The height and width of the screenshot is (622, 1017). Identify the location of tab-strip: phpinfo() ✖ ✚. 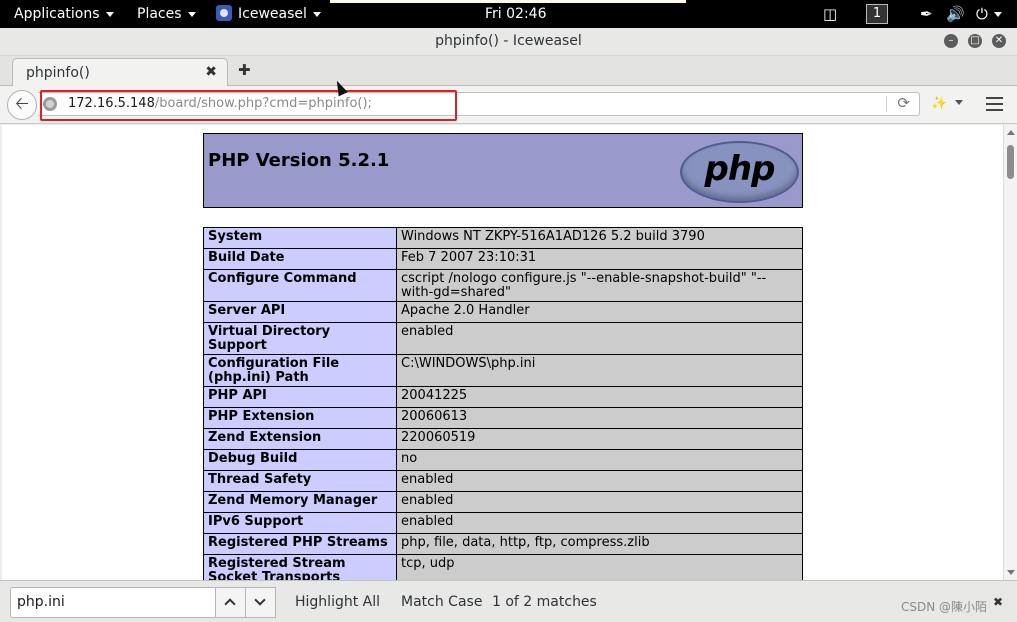
(508, 71).